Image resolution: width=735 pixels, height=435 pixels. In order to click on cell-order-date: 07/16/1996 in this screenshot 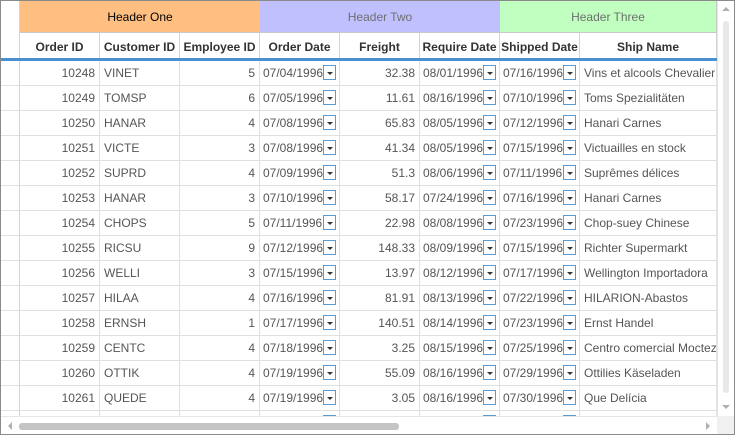, I will do `click(300, 298)`.